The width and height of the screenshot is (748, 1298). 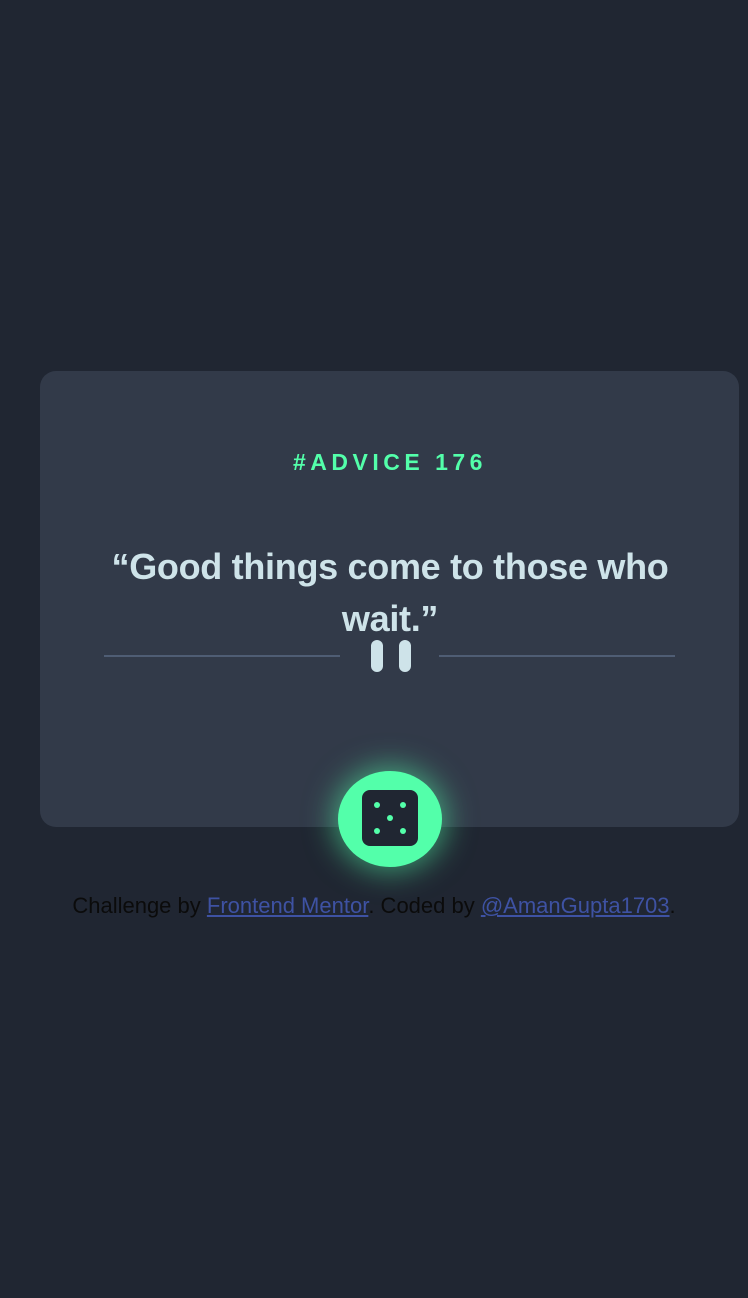 I want to click on attribution-suffix: ., so click(x=672, y=905).